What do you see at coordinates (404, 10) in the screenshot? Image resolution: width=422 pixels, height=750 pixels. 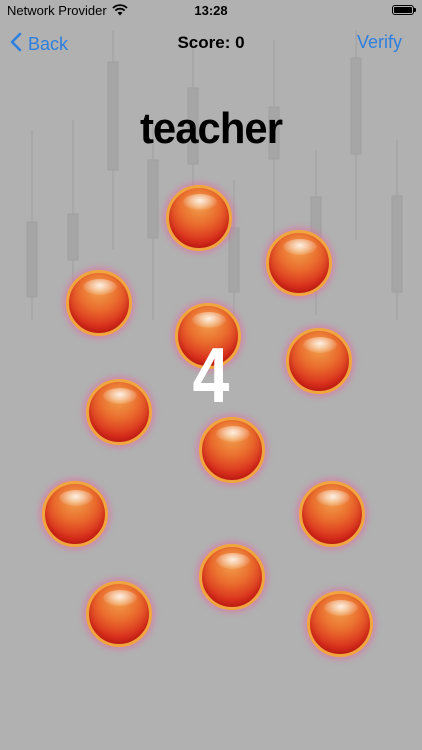 I see `battery-icon` at bounding box center [404, 10].